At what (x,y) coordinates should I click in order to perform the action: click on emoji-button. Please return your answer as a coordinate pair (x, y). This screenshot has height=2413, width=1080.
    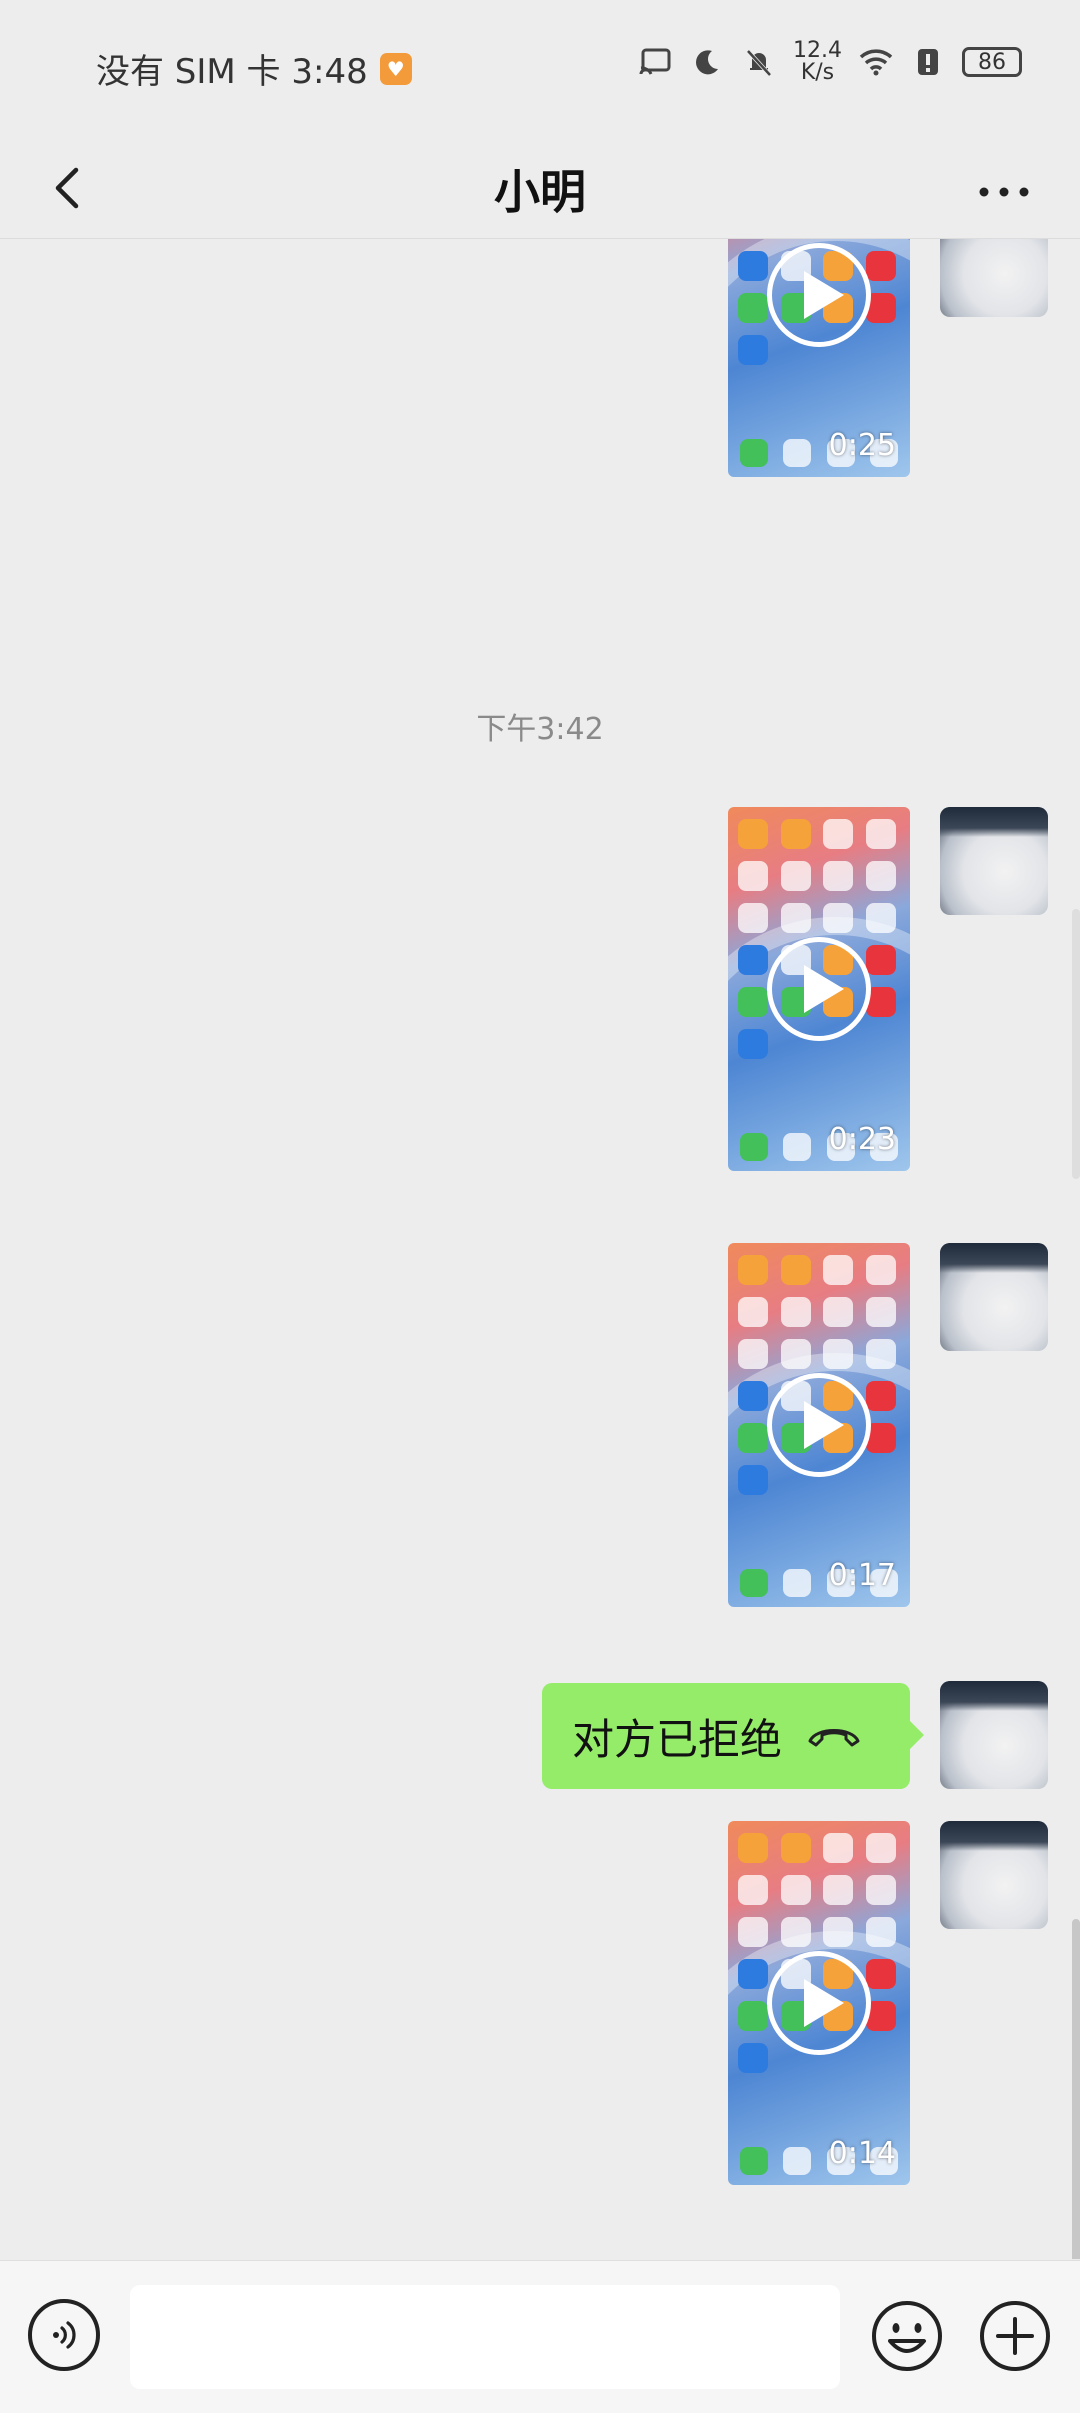
    Looking at the image, I should click on (907, 2336).